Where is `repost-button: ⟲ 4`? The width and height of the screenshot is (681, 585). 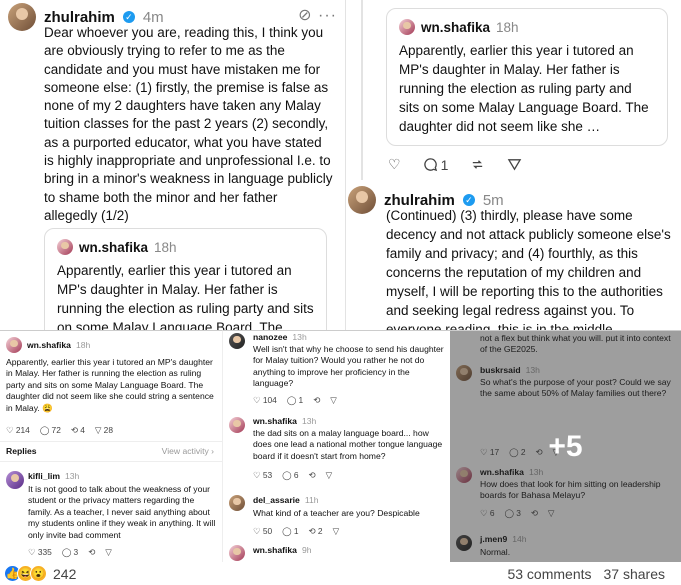 repost-button: ⟲ 4 is located at coordinates (78, 430).